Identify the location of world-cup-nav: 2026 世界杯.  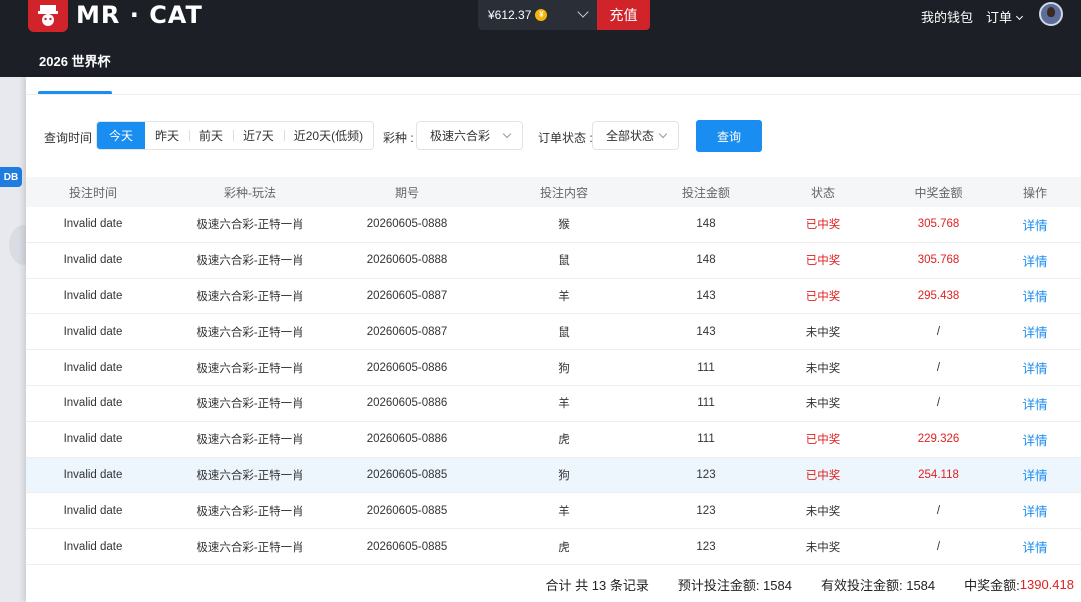
(75, 60).